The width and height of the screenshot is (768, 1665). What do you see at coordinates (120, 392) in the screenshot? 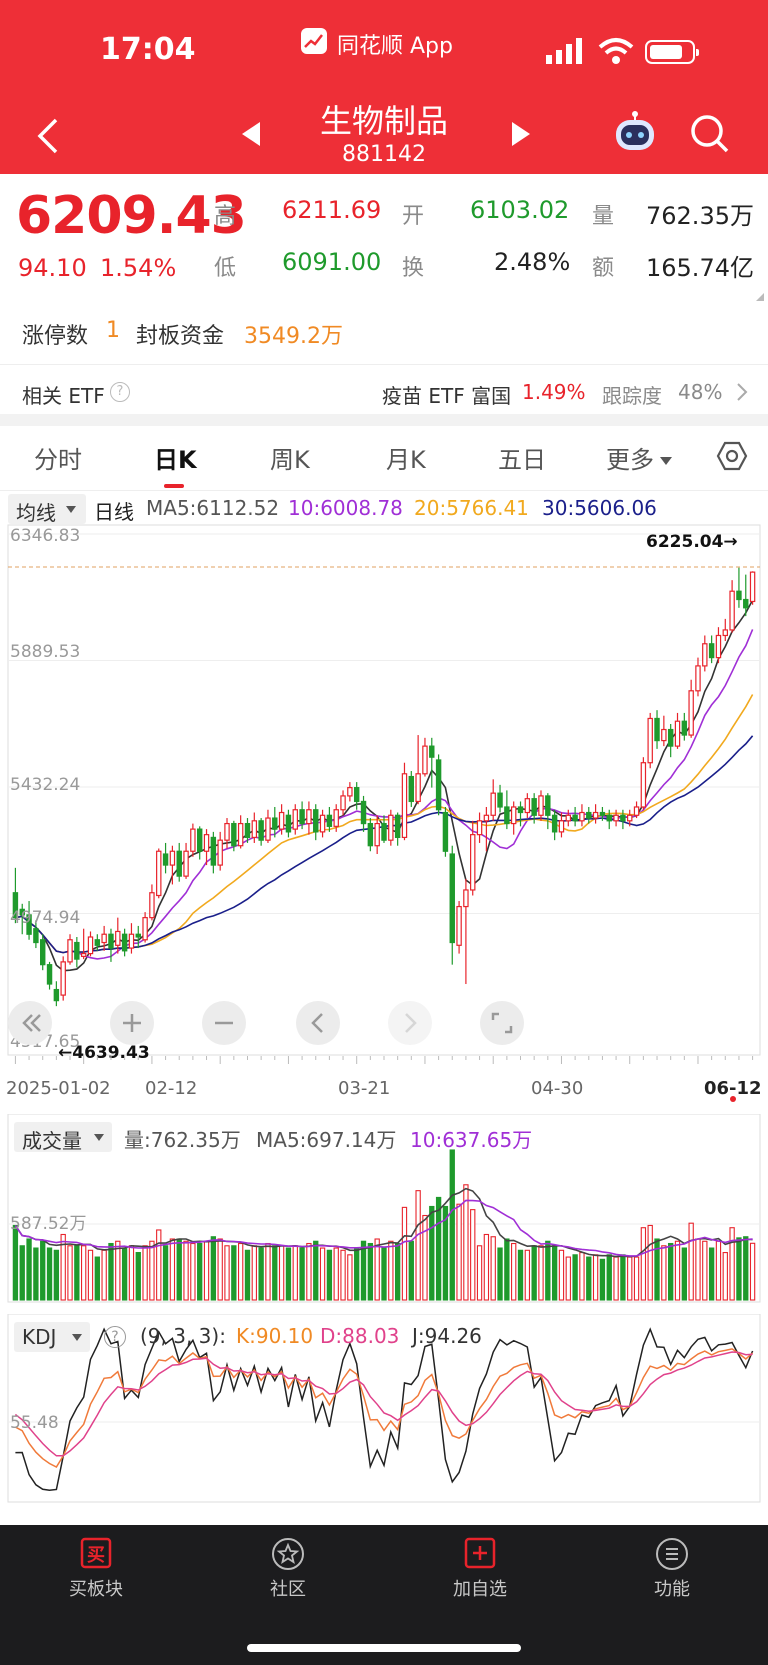
I see `help-icon: ?` at bounding box center [120, 392].